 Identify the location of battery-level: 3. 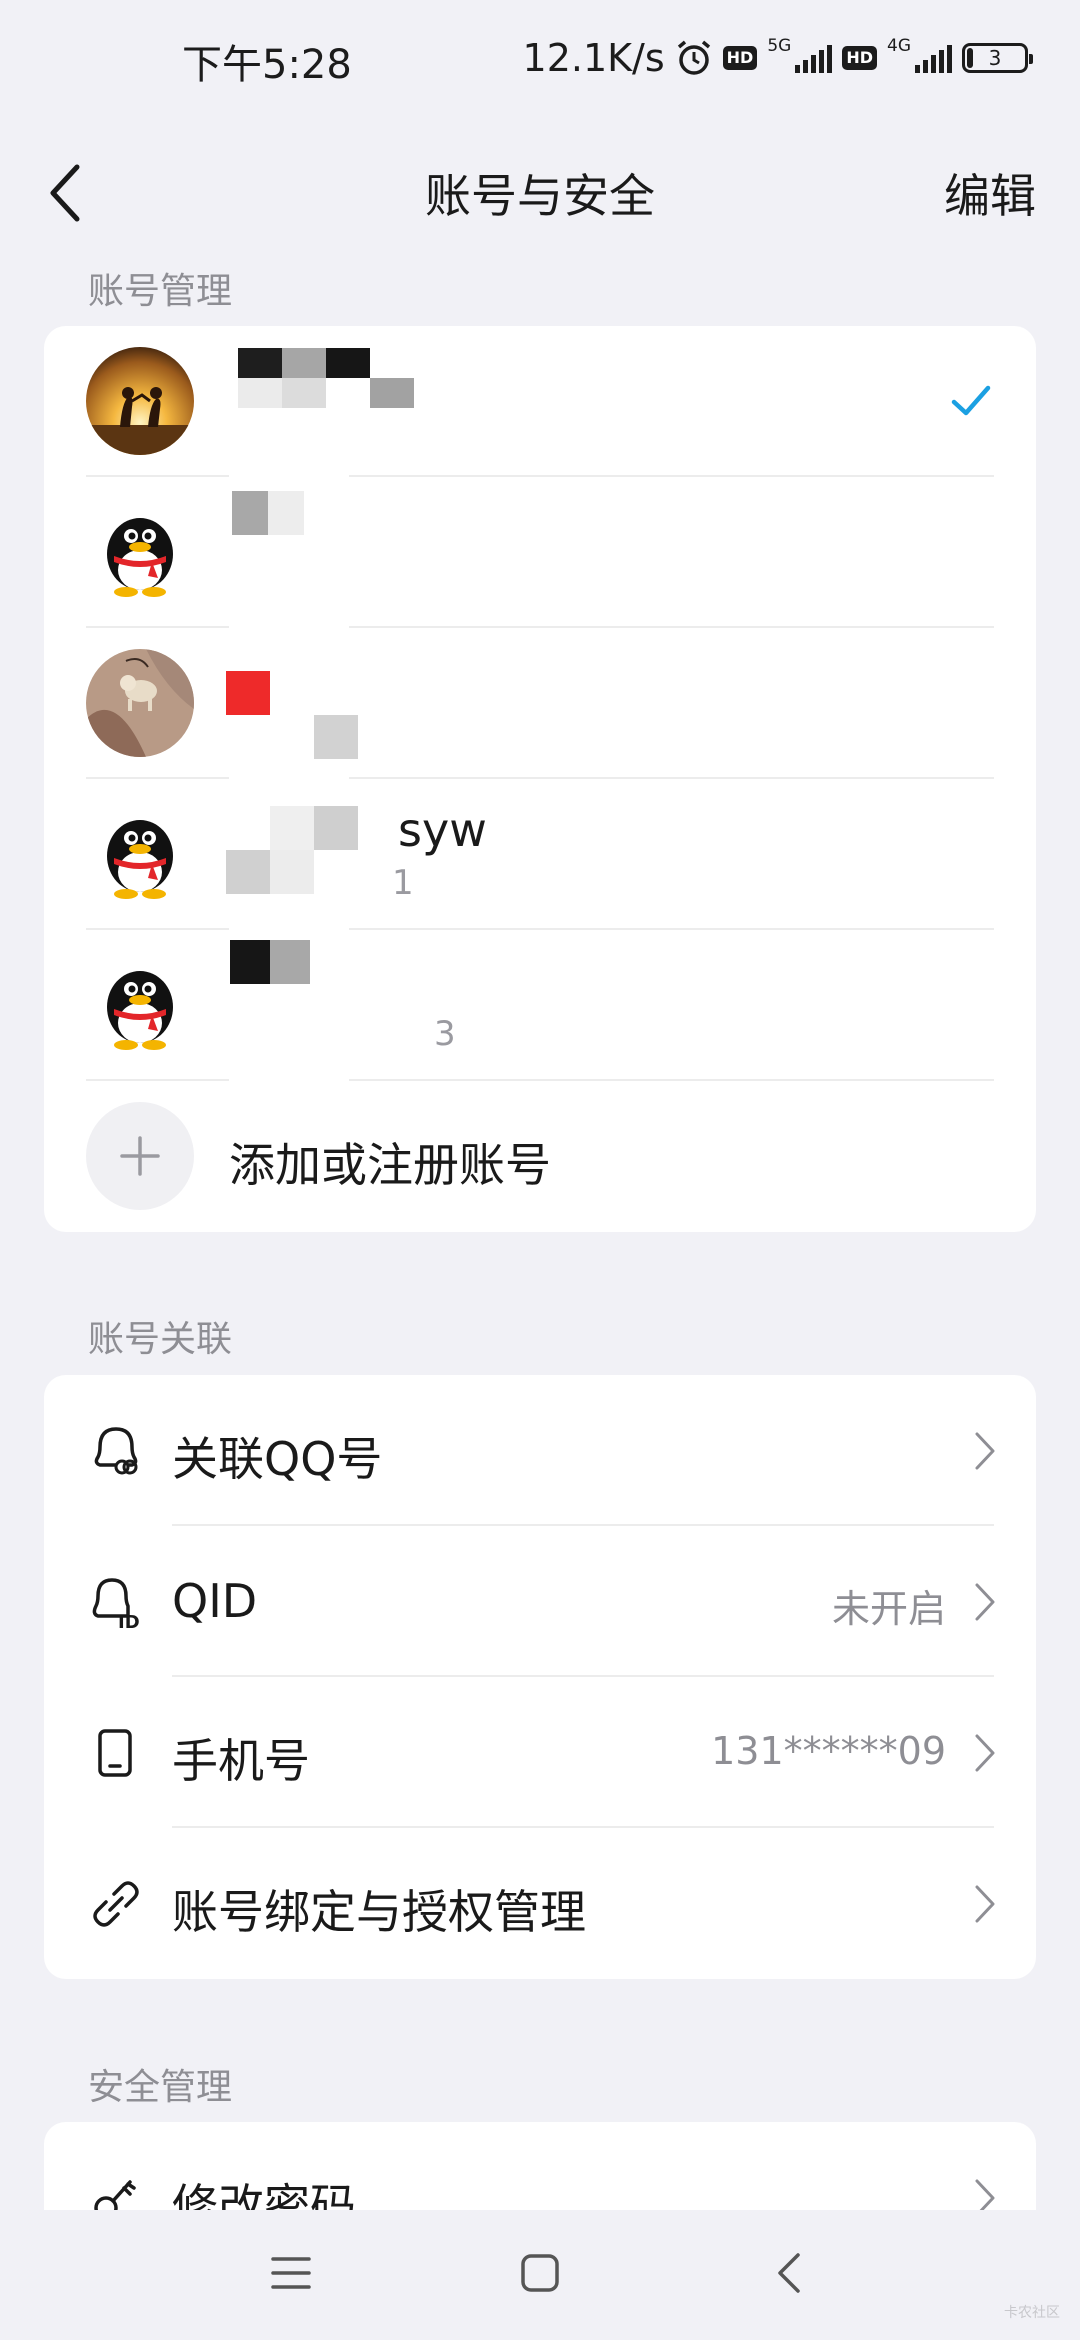
(995, 58).